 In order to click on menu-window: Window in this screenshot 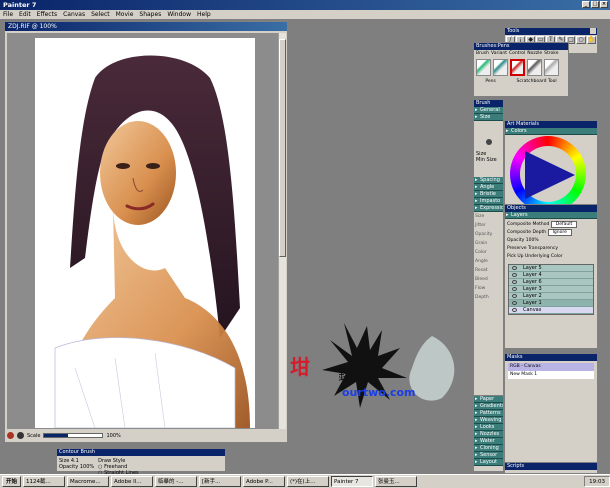, I will do `click(179, 14)`.